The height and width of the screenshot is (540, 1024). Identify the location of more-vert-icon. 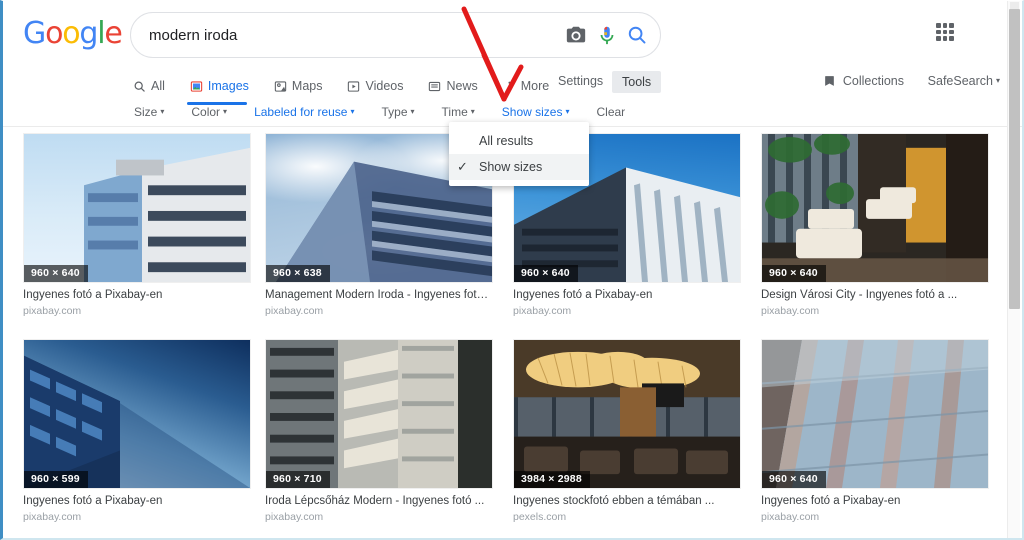
(509, 86).